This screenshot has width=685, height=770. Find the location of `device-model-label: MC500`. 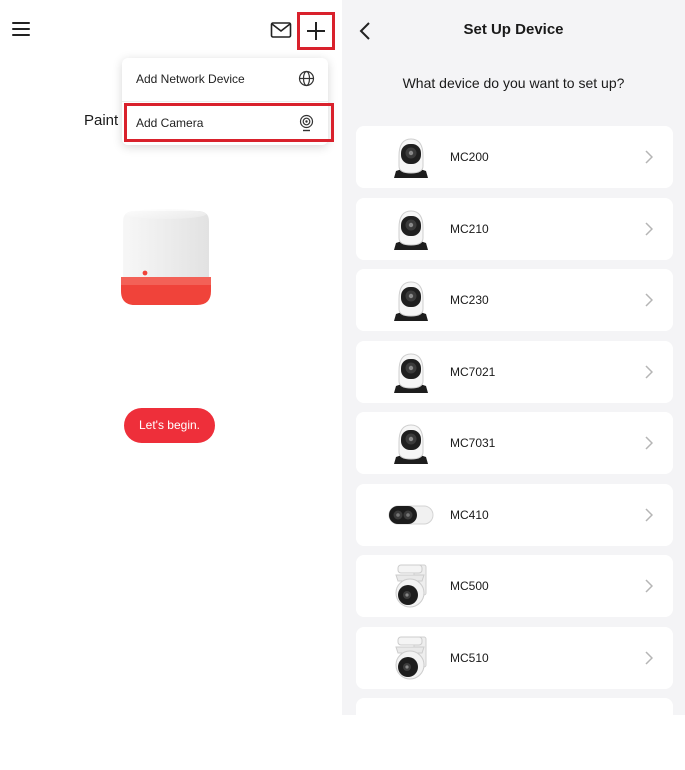

device-model-label: MC500 is located at coordinates (469, 586).